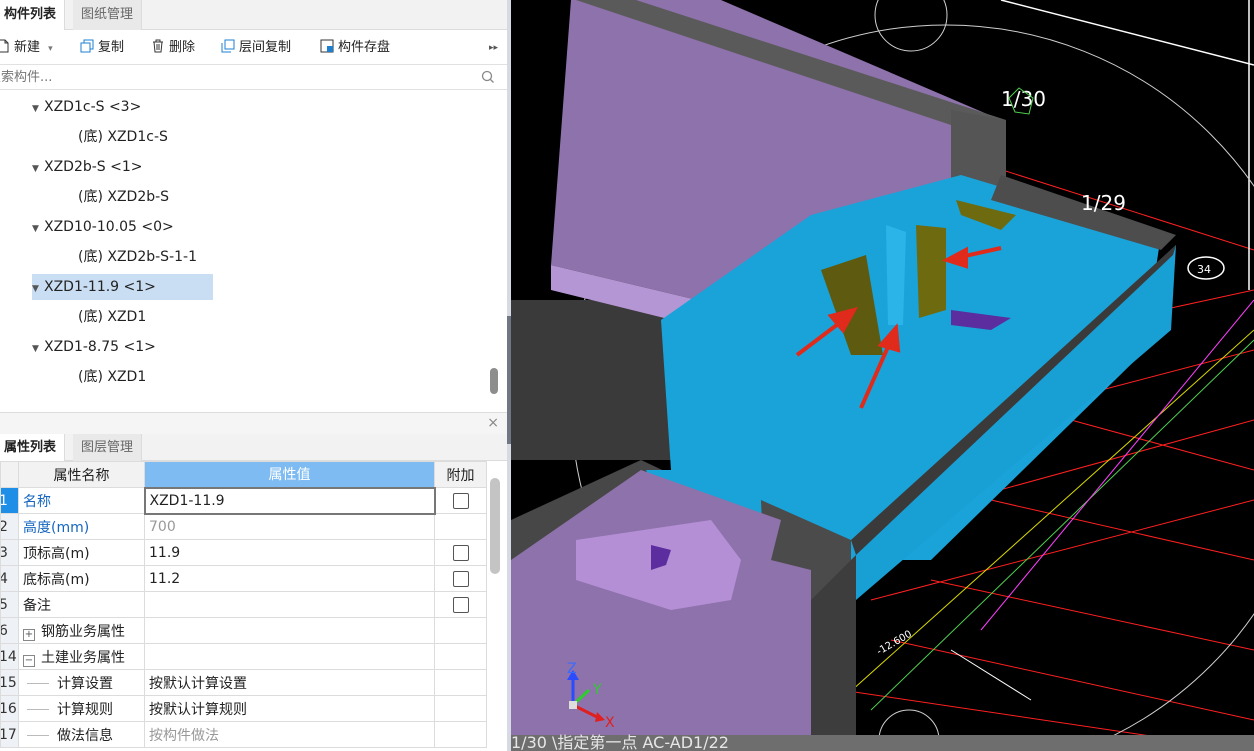 The image size is (1254, 751). I want to click on grid-bubble-label: 34, so click(1204, 269).